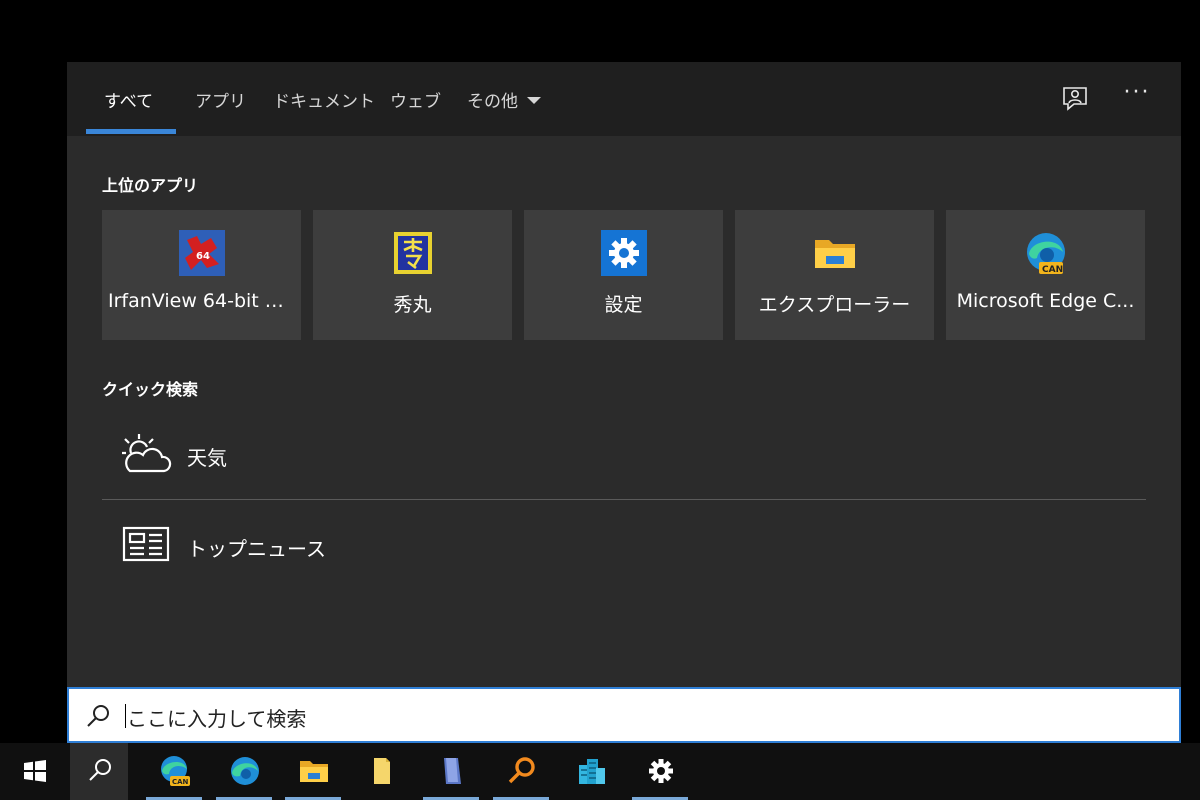  I want to click on tab-documents: ドキュメント, so click(324, 99).